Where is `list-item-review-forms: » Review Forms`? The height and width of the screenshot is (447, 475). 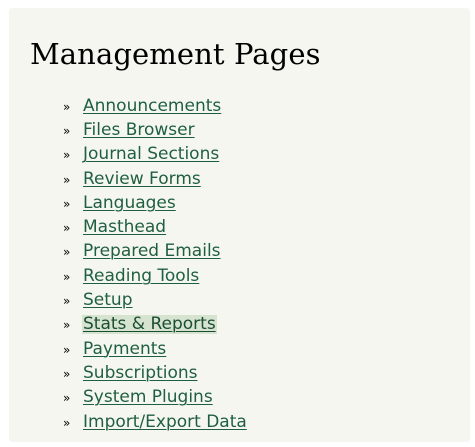 list-item-review-forms: » Review Forms is located at coordinates (155, 179).